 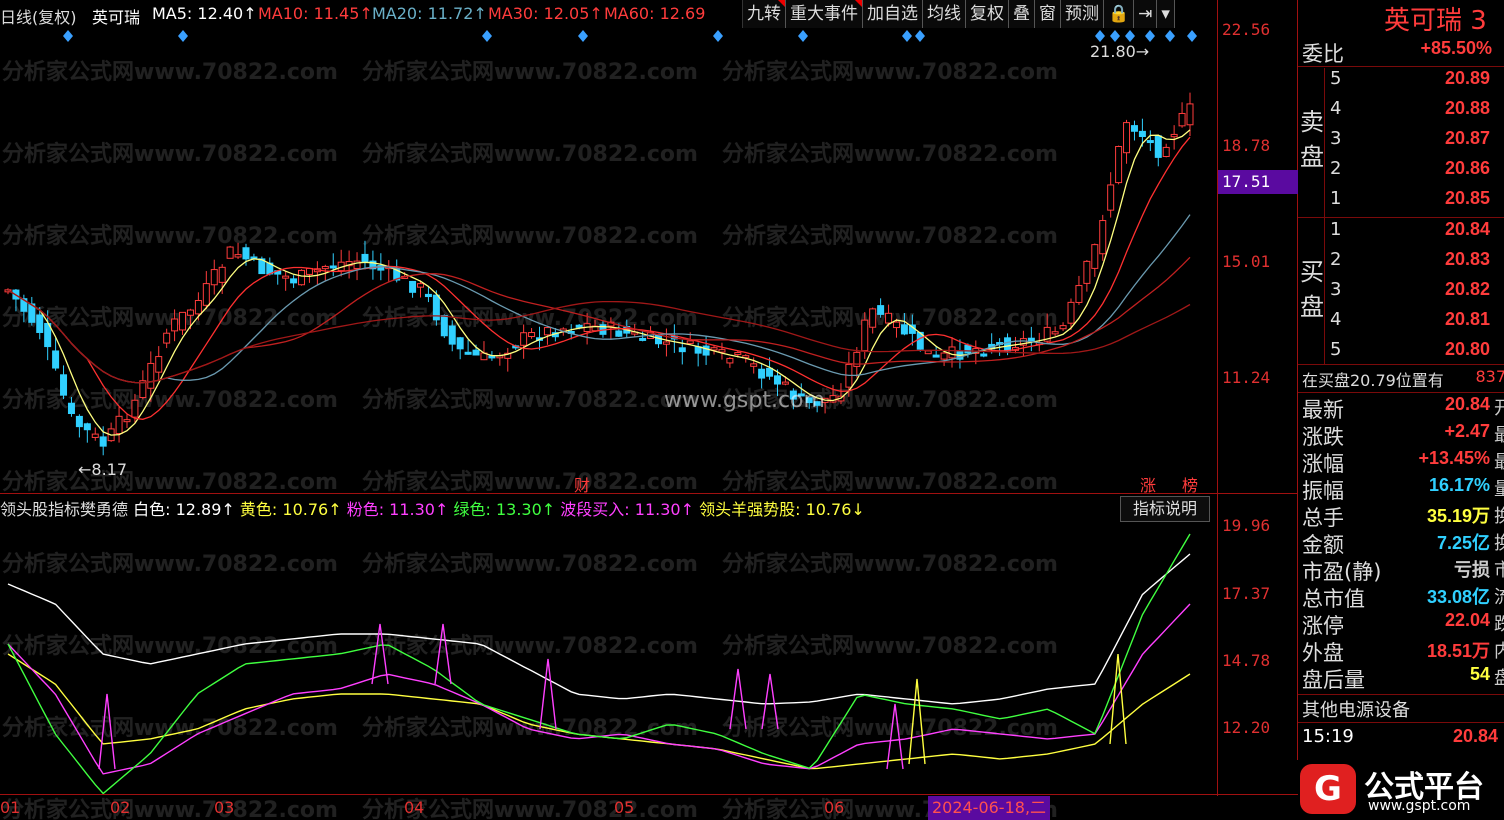 I want to click on indicator-desc-button: 指标说明, so click(x=1165, y=509).